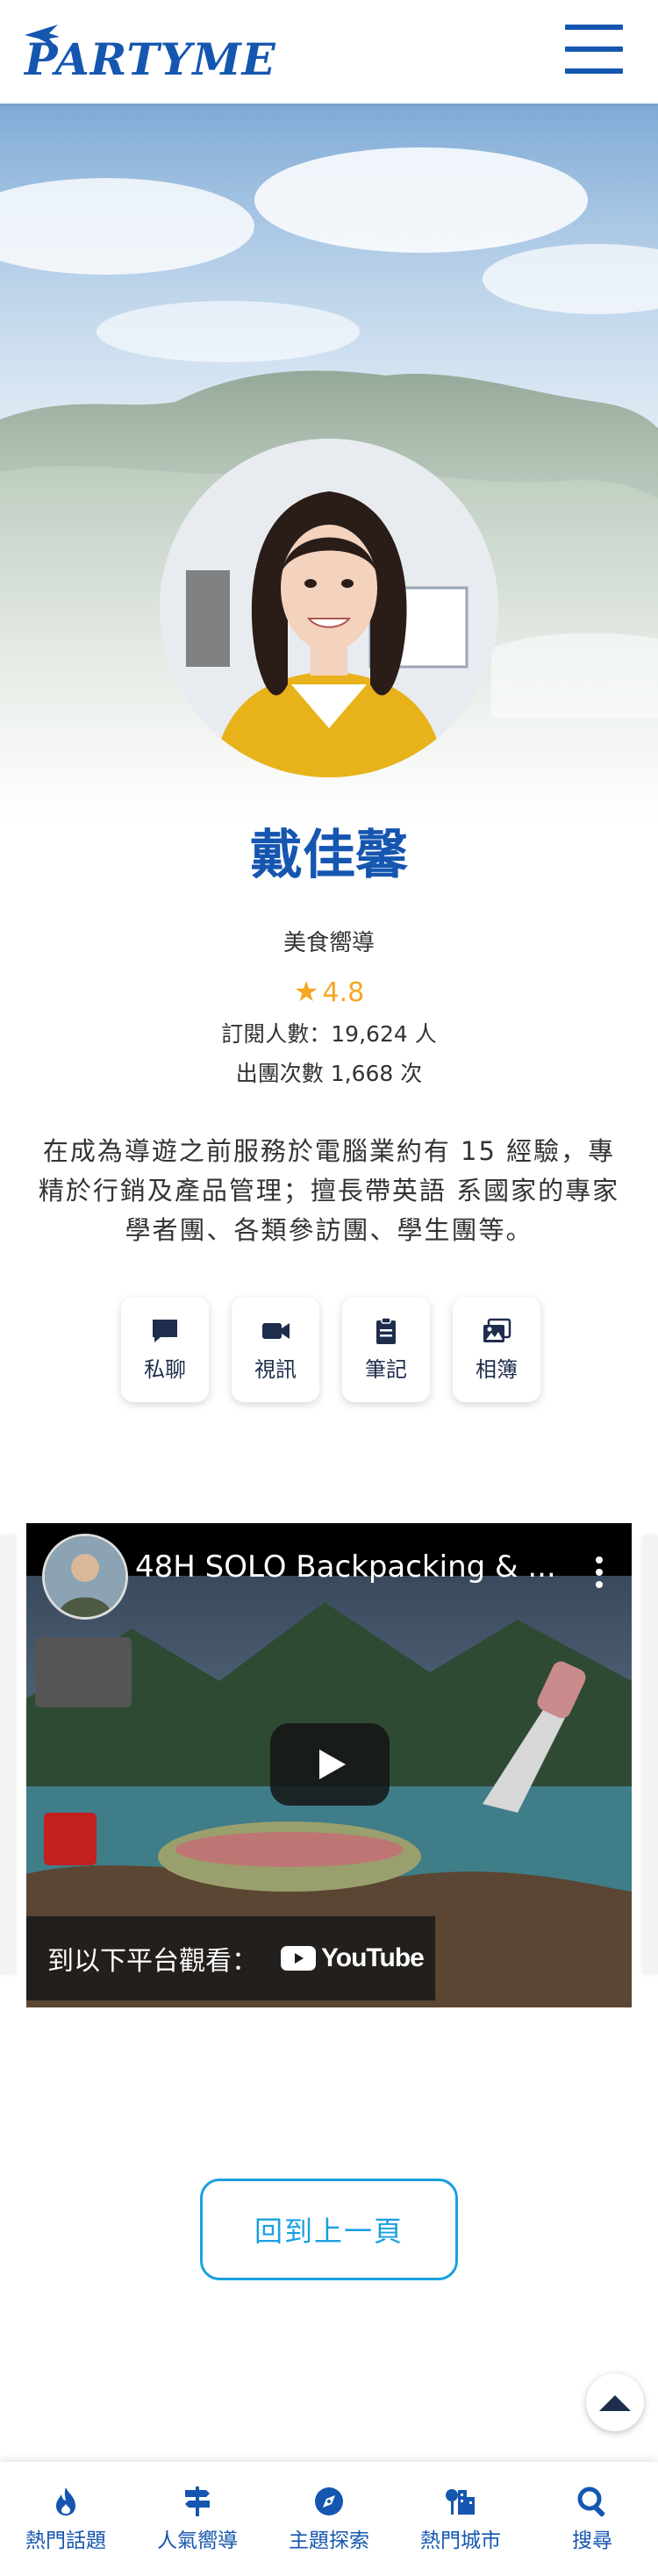  Describe the element at coordinates (343, 992) in the screenshot. I see `rating-value: 4.8` at that location.